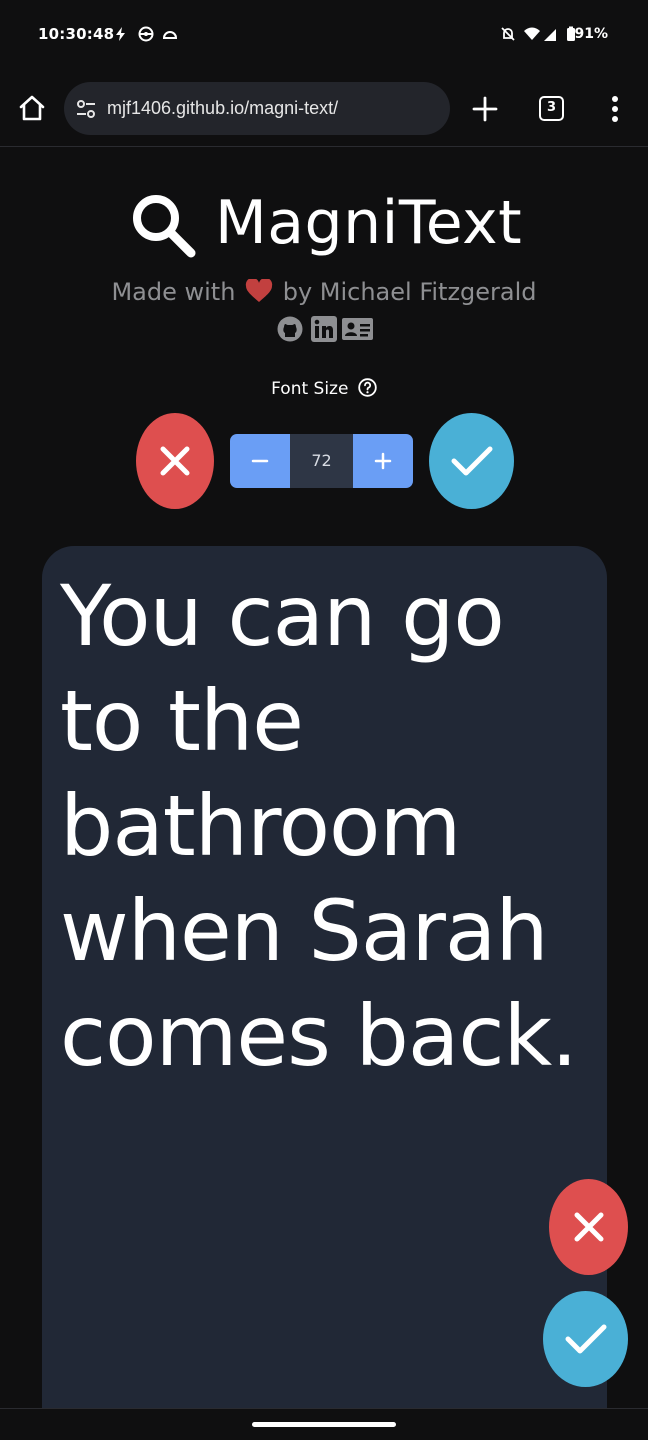 This screenshot has height=1440, width=648. I want to click on linkedin-icon, so click(324, 329).